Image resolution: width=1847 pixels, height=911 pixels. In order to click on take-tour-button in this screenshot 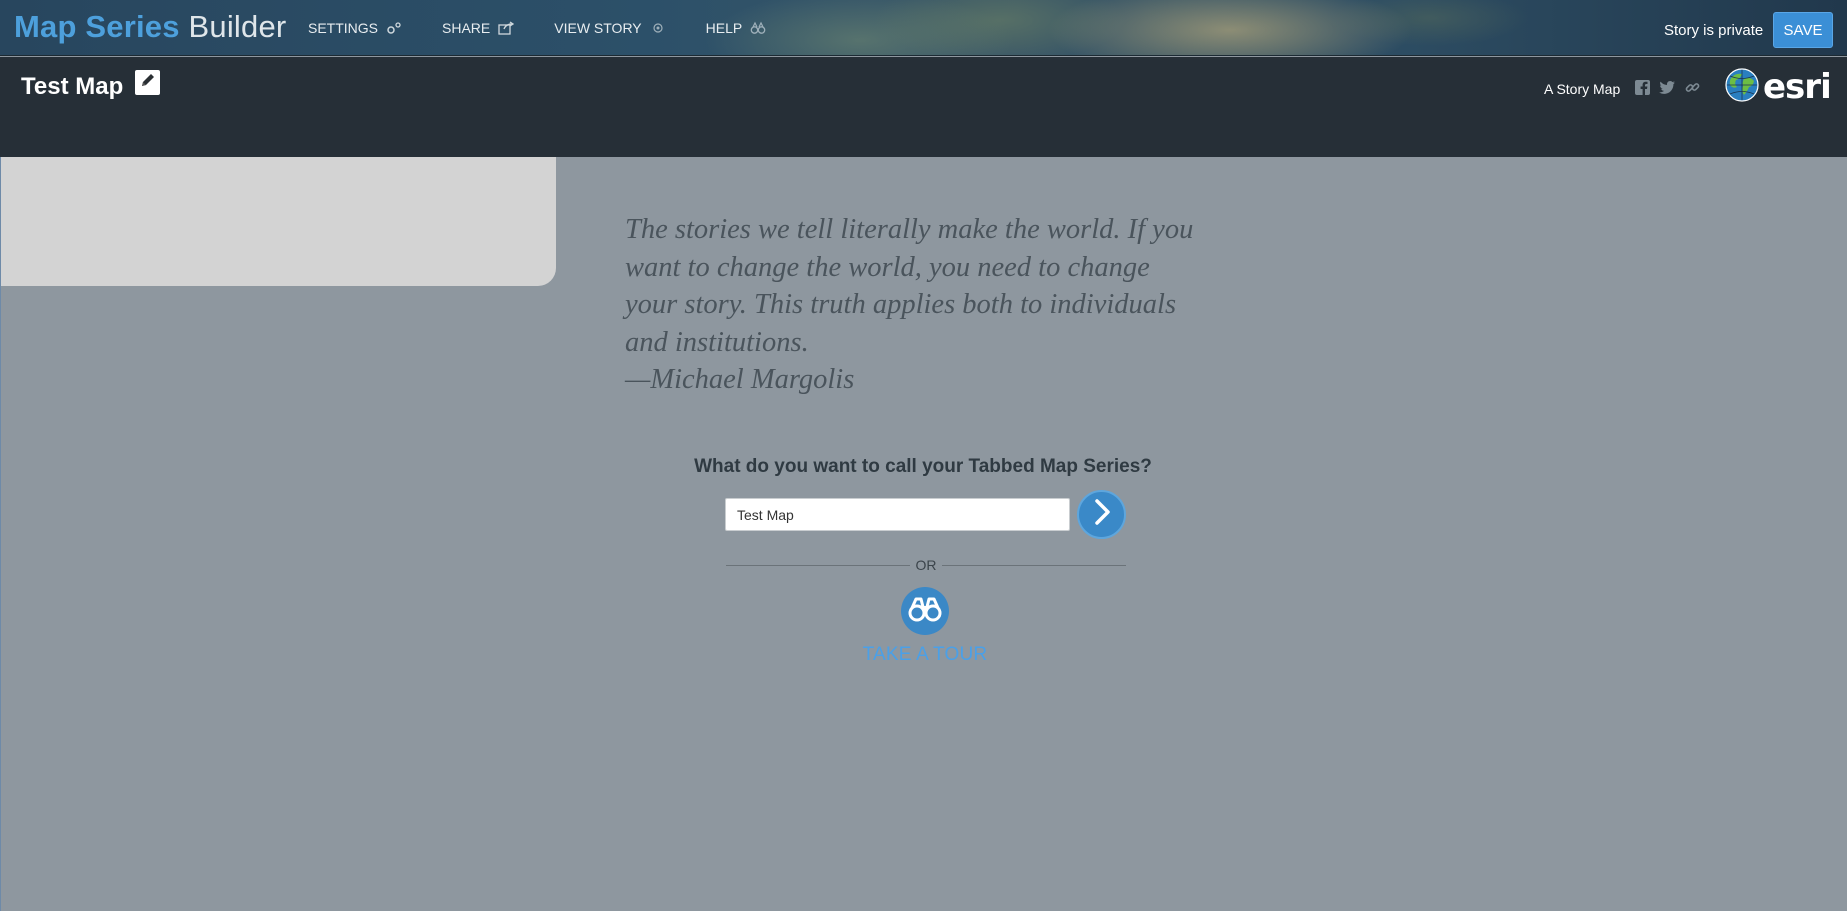, I will do `click(925, 611)`.